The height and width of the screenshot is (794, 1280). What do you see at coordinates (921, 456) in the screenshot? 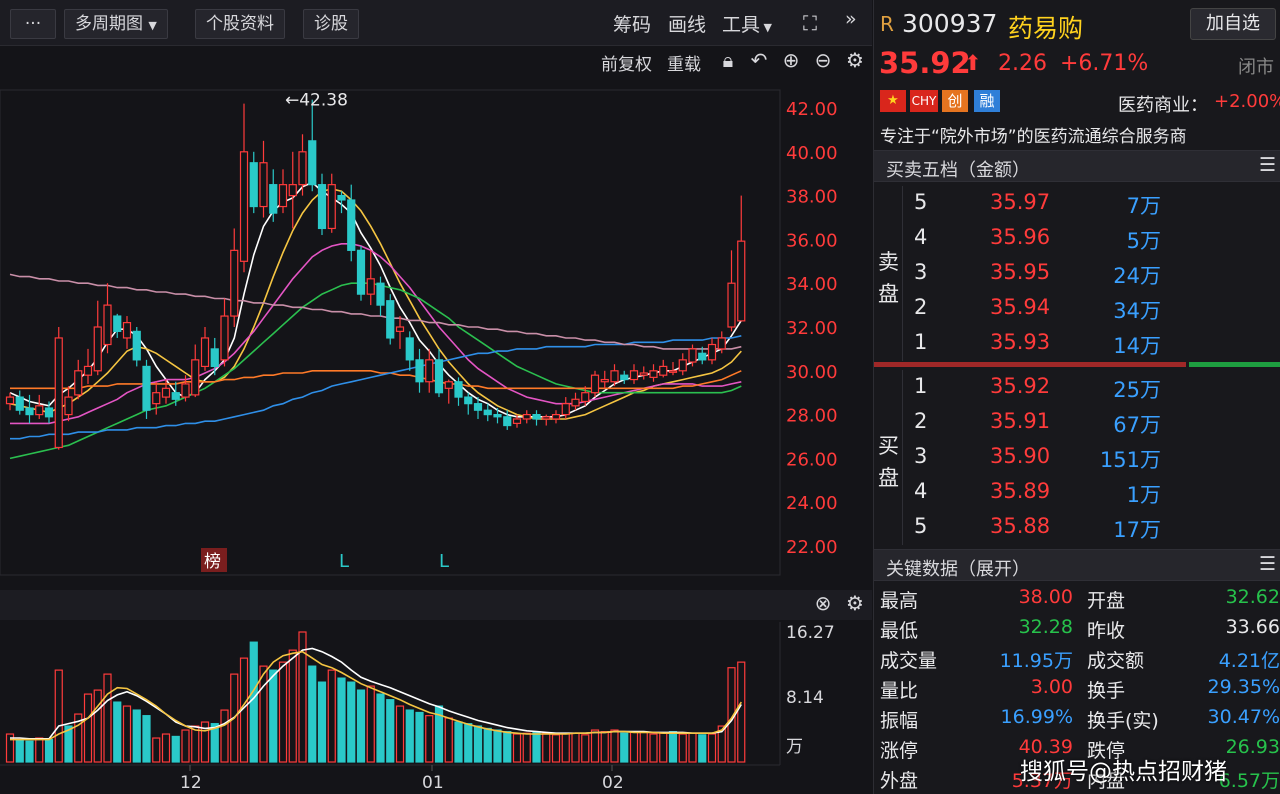
I see `buy-order-level: 3` at bounding box center [921, 456].